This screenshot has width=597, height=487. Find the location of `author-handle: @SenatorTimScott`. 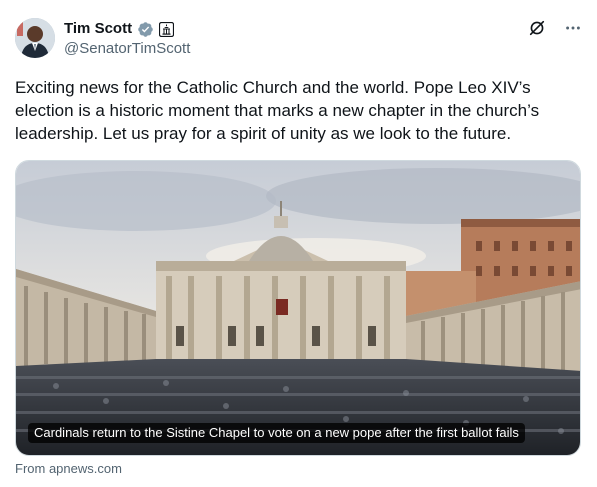

author-handle: @SenatorTimScott is located at coordinates (127, 49).